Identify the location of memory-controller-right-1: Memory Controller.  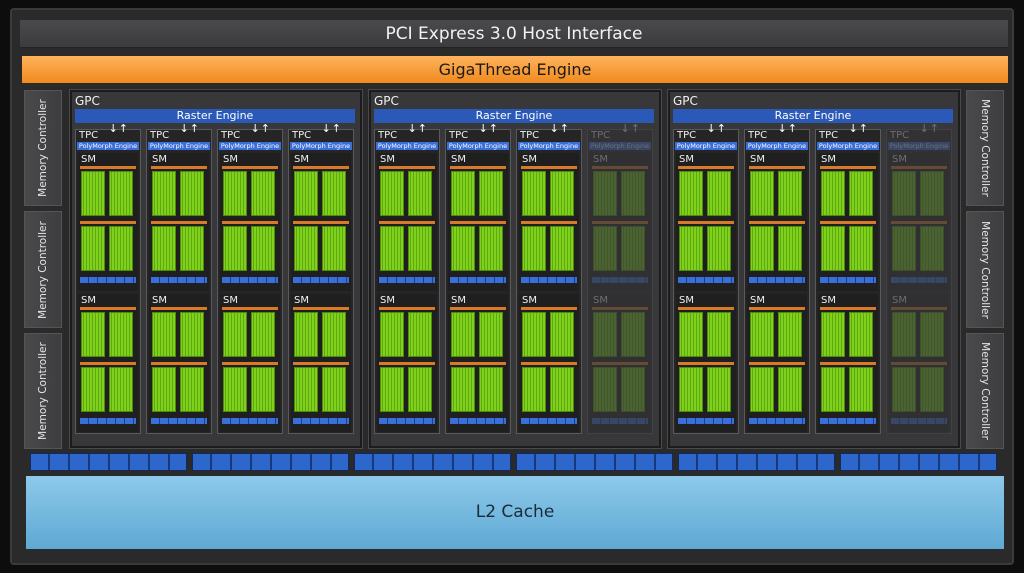
(985, 148).